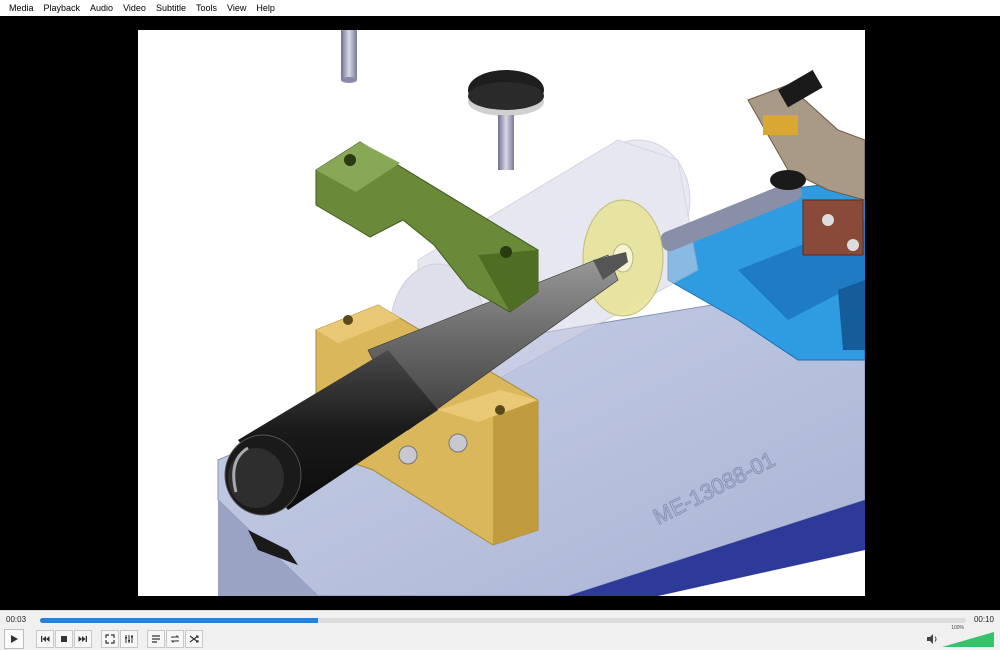 The height and width of the screenshot is (650, 1000). I want to click on fullscreen-button, so click(110, 639).